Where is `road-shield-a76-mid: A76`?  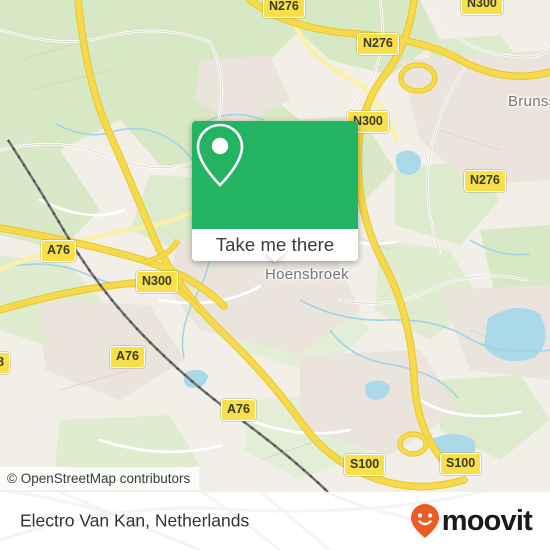
road-shield-a76-mid: A76 is located at coordinates (127, 357).